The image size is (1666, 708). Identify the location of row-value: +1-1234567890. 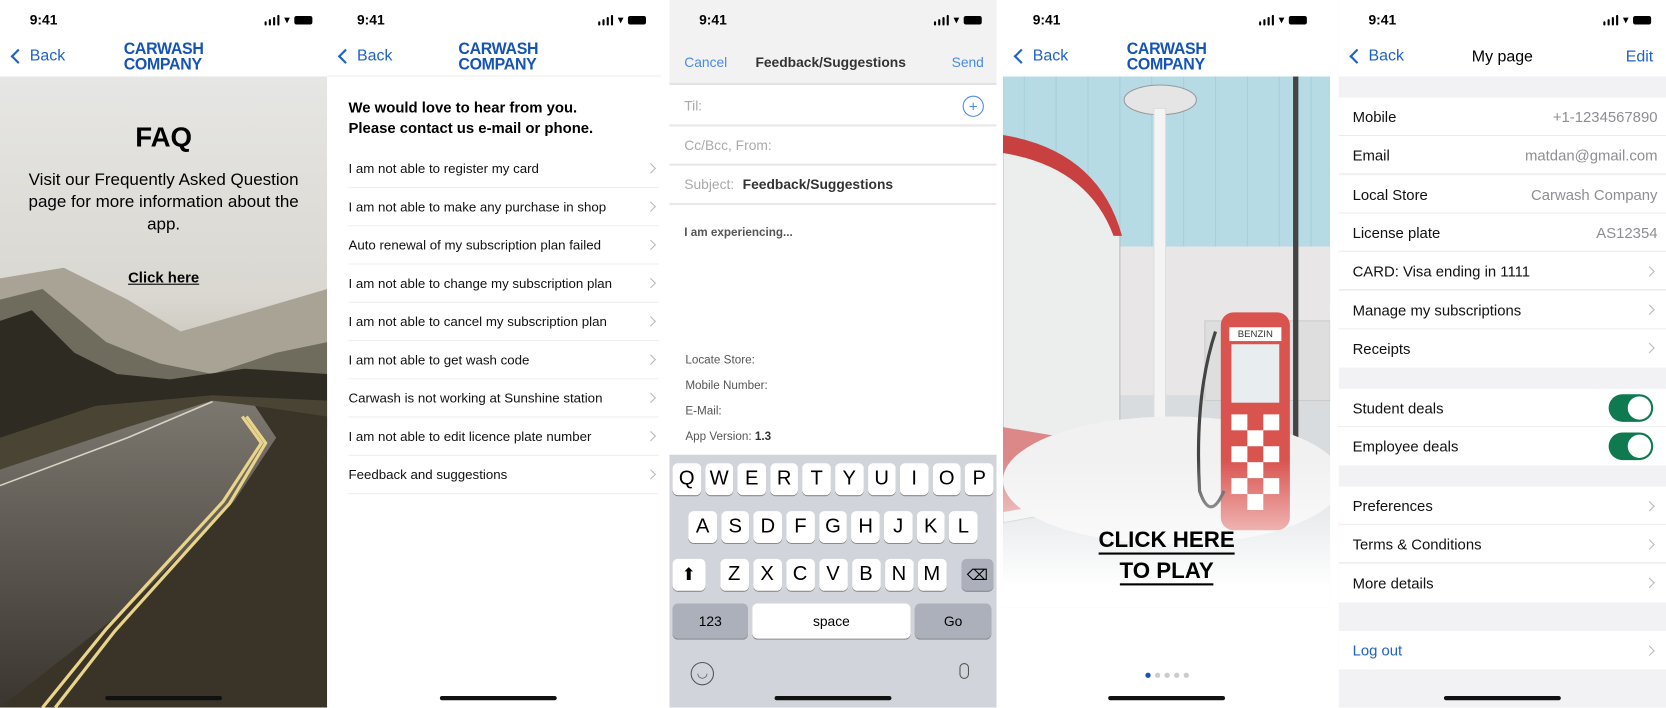
(1605, 117).